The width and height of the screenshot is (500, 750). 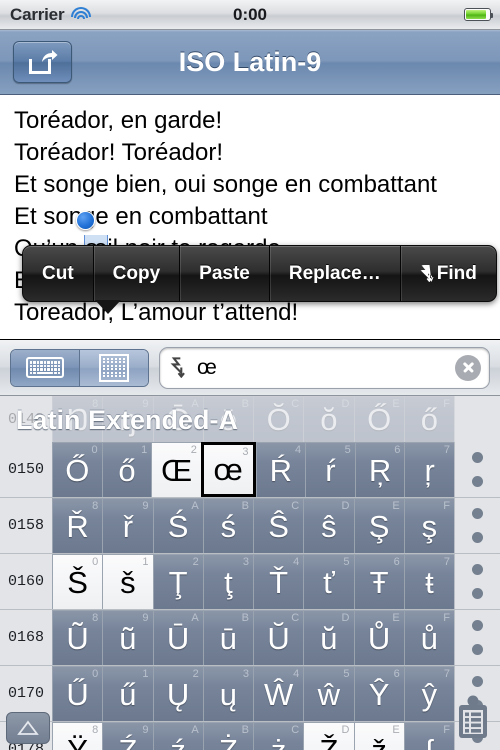 What do you see at coordinates (378, 693) in the screenshot?
I see `char-cell: 6Ŷ` at bounding box center [378, 693].